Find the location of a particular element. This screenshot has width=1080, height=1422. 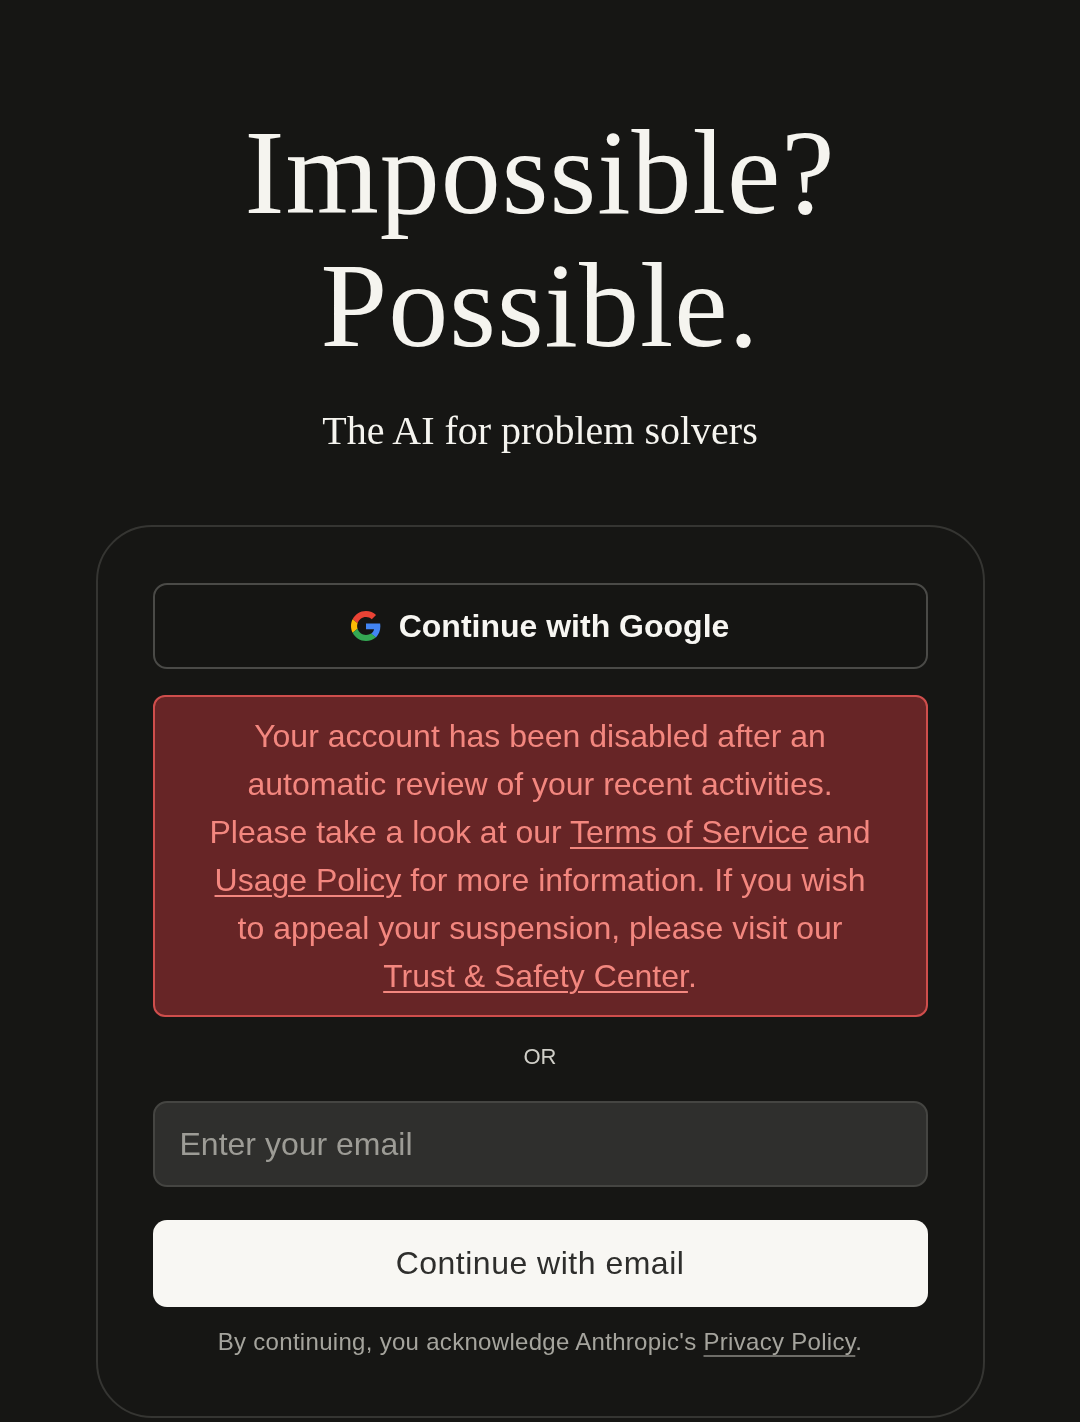

tagline: The AI for problem solvers is located at coordinates (540, 431).